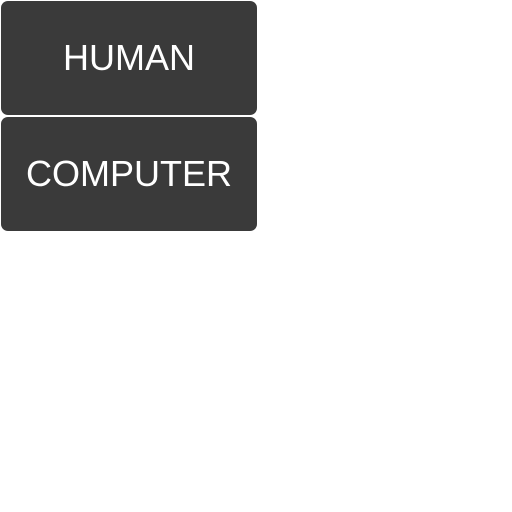  I want to click on human-button-label: HUMAN, so click(129, 57).